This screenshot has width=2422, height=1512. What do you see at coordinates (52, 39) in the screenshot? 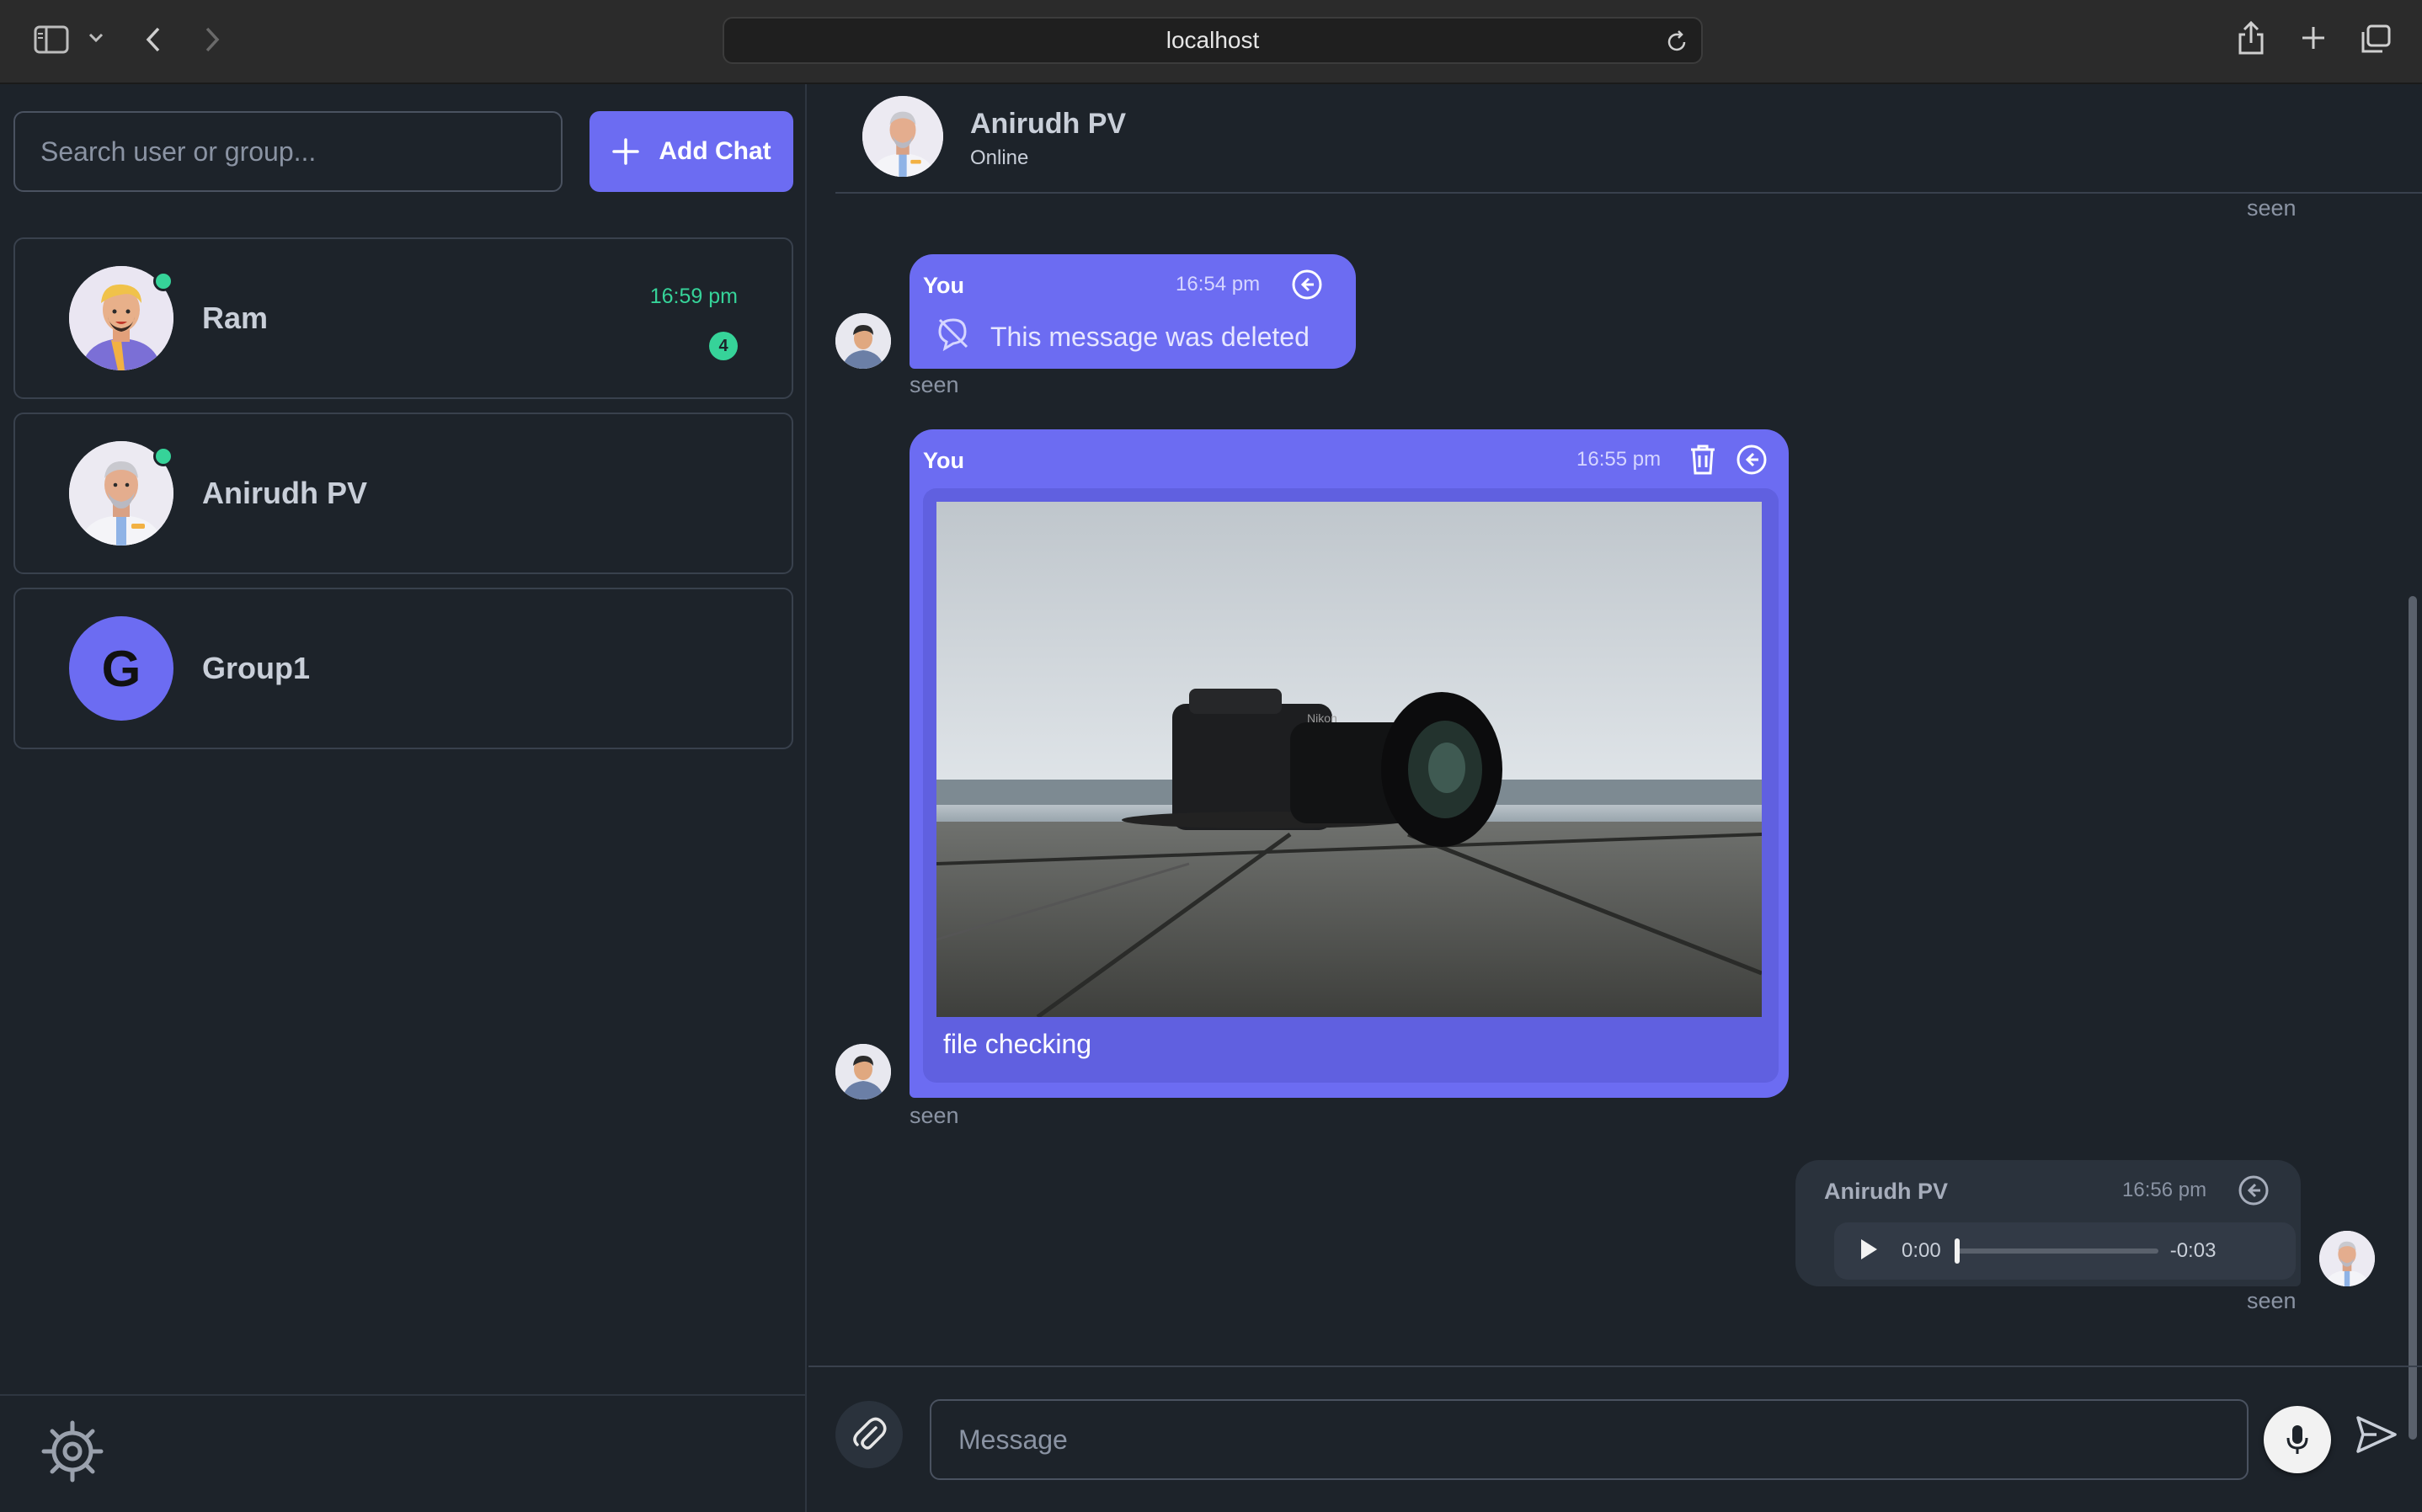
I see `sidebar-toggle-icon` at bounding box center [52, 39].